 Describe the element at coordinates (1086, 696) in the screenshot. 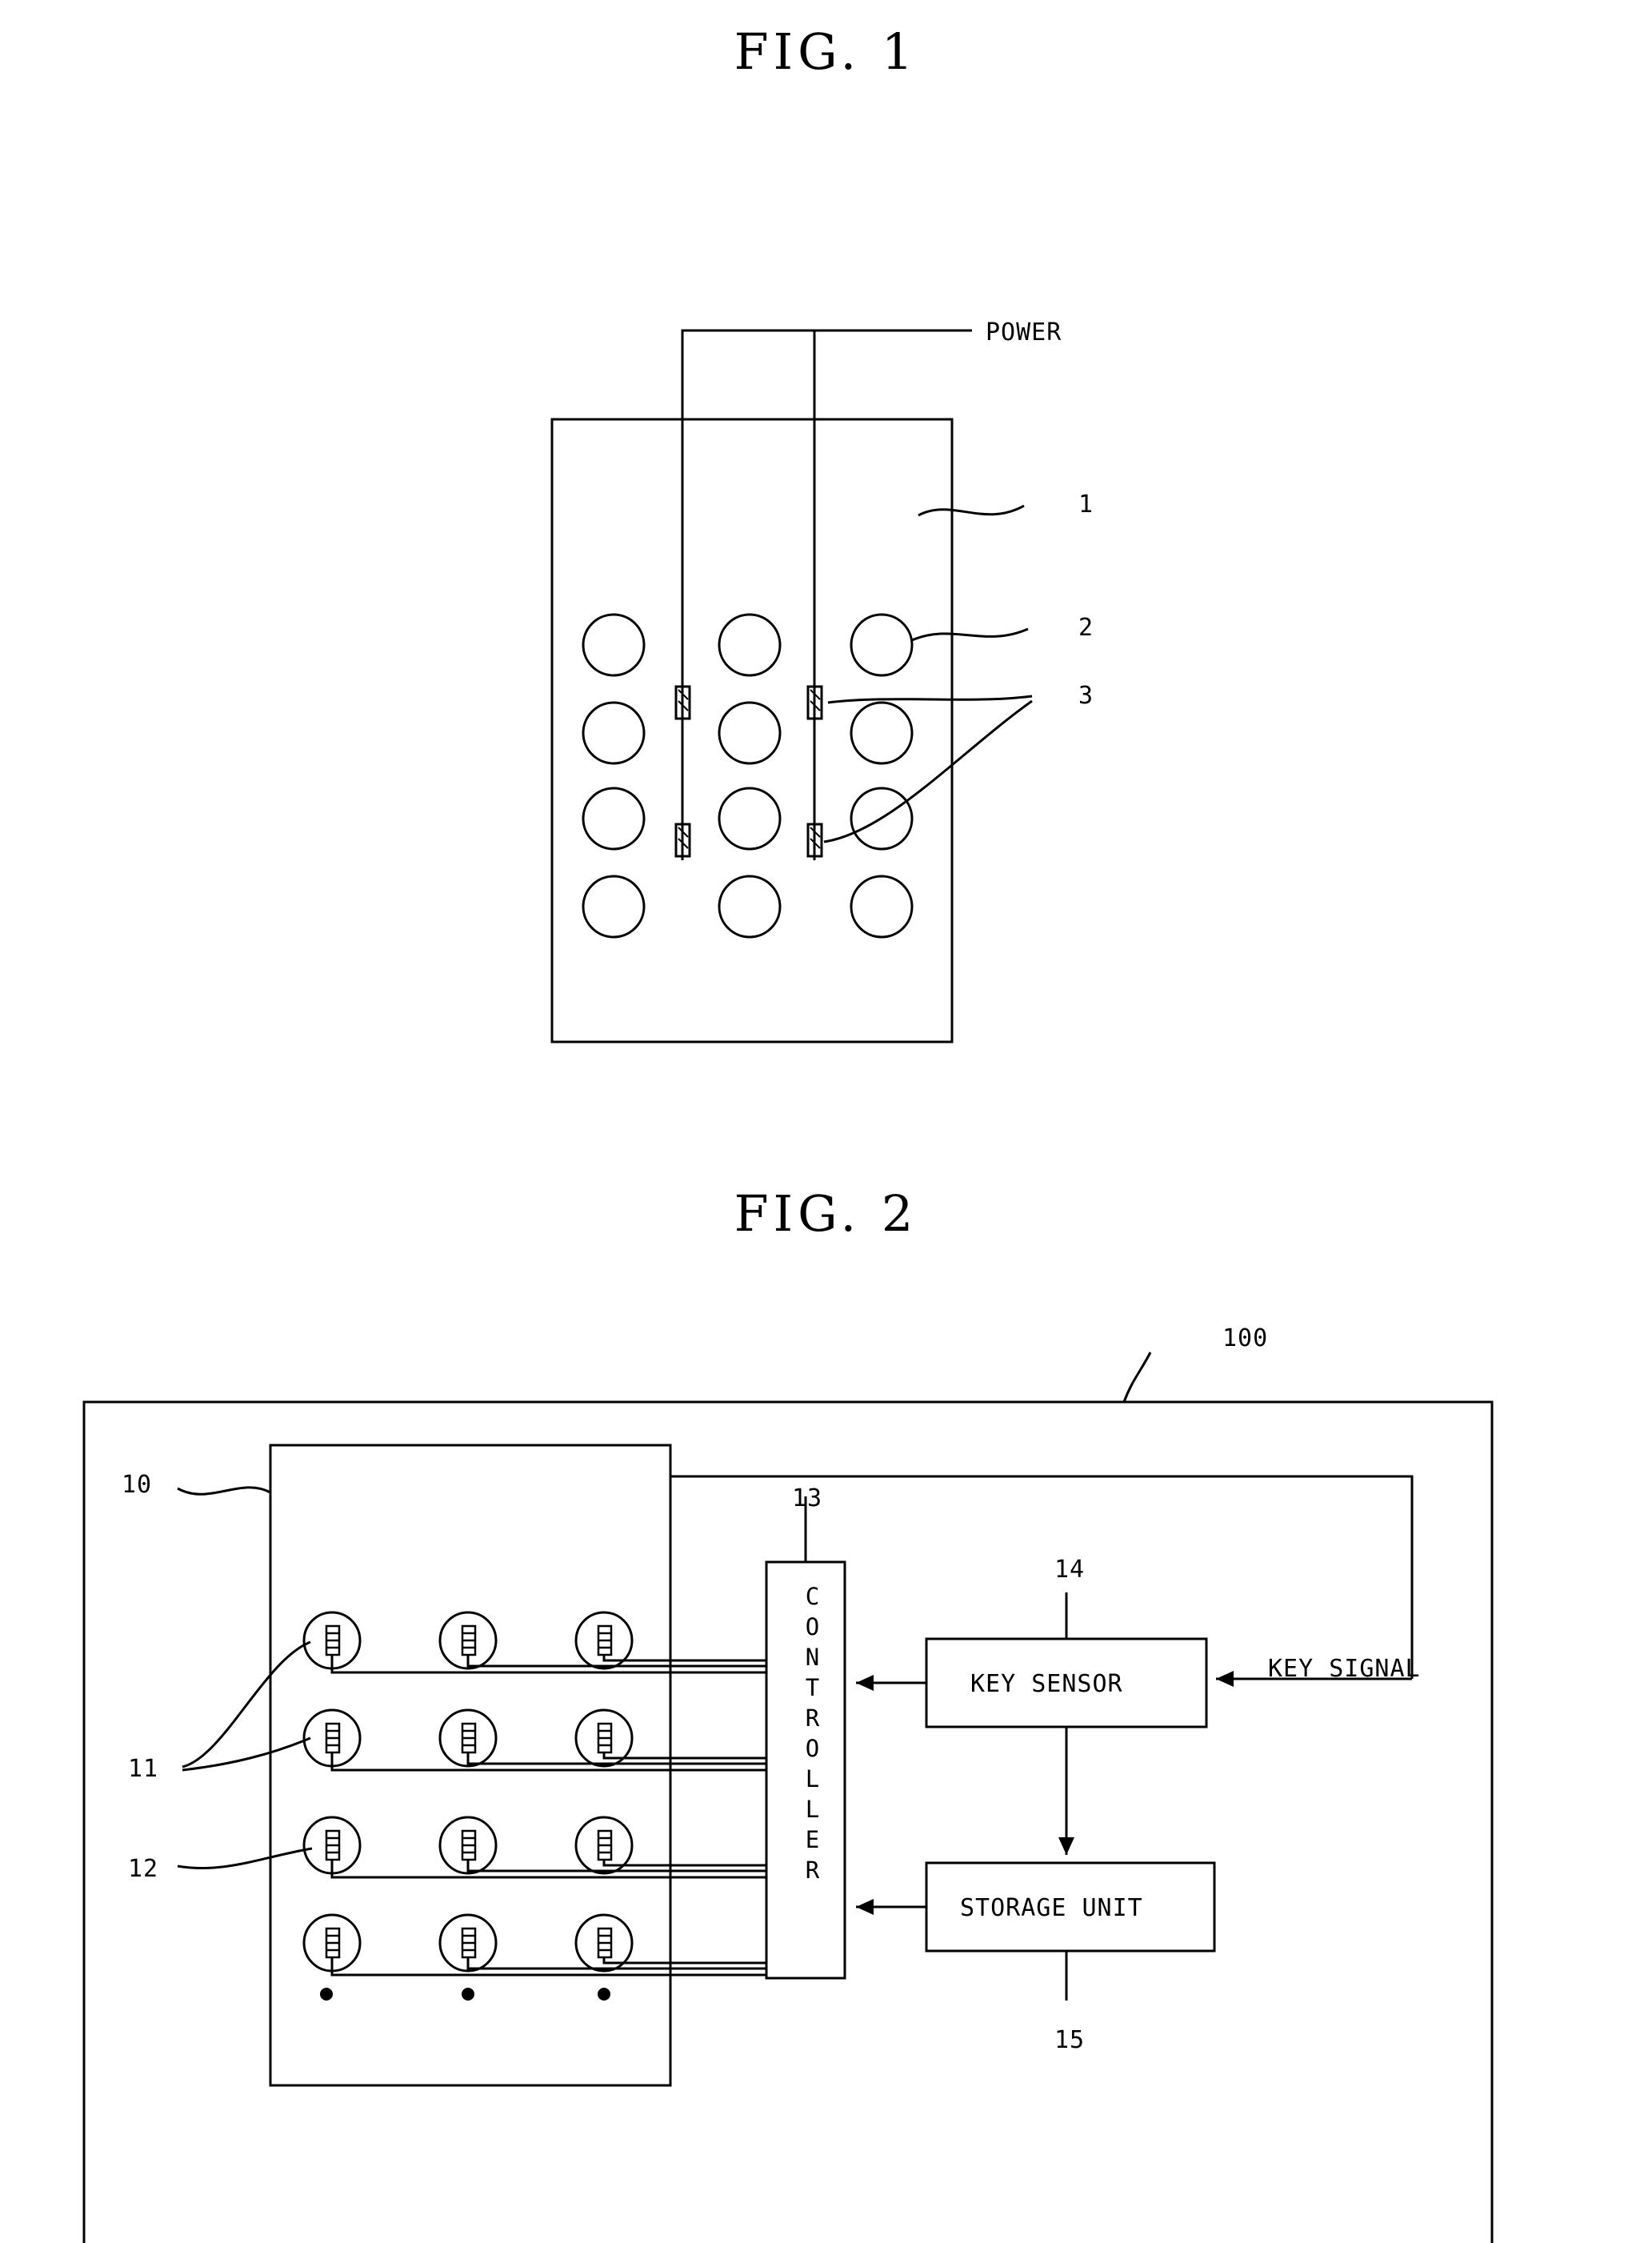

I see `ref-label-3: 3` at that location.